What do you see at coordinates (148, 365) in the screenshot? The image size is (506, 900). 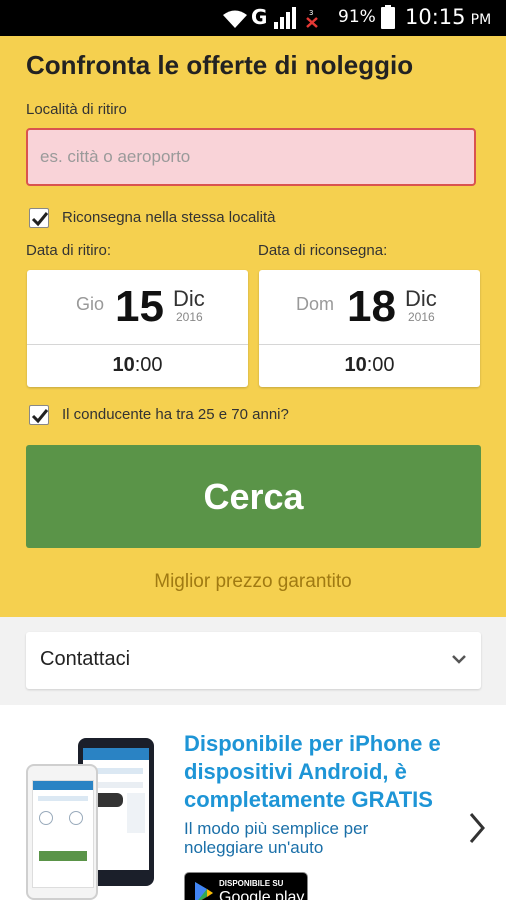 I see `pickup-time-minutes: :00` at bounding box center [148, 365].